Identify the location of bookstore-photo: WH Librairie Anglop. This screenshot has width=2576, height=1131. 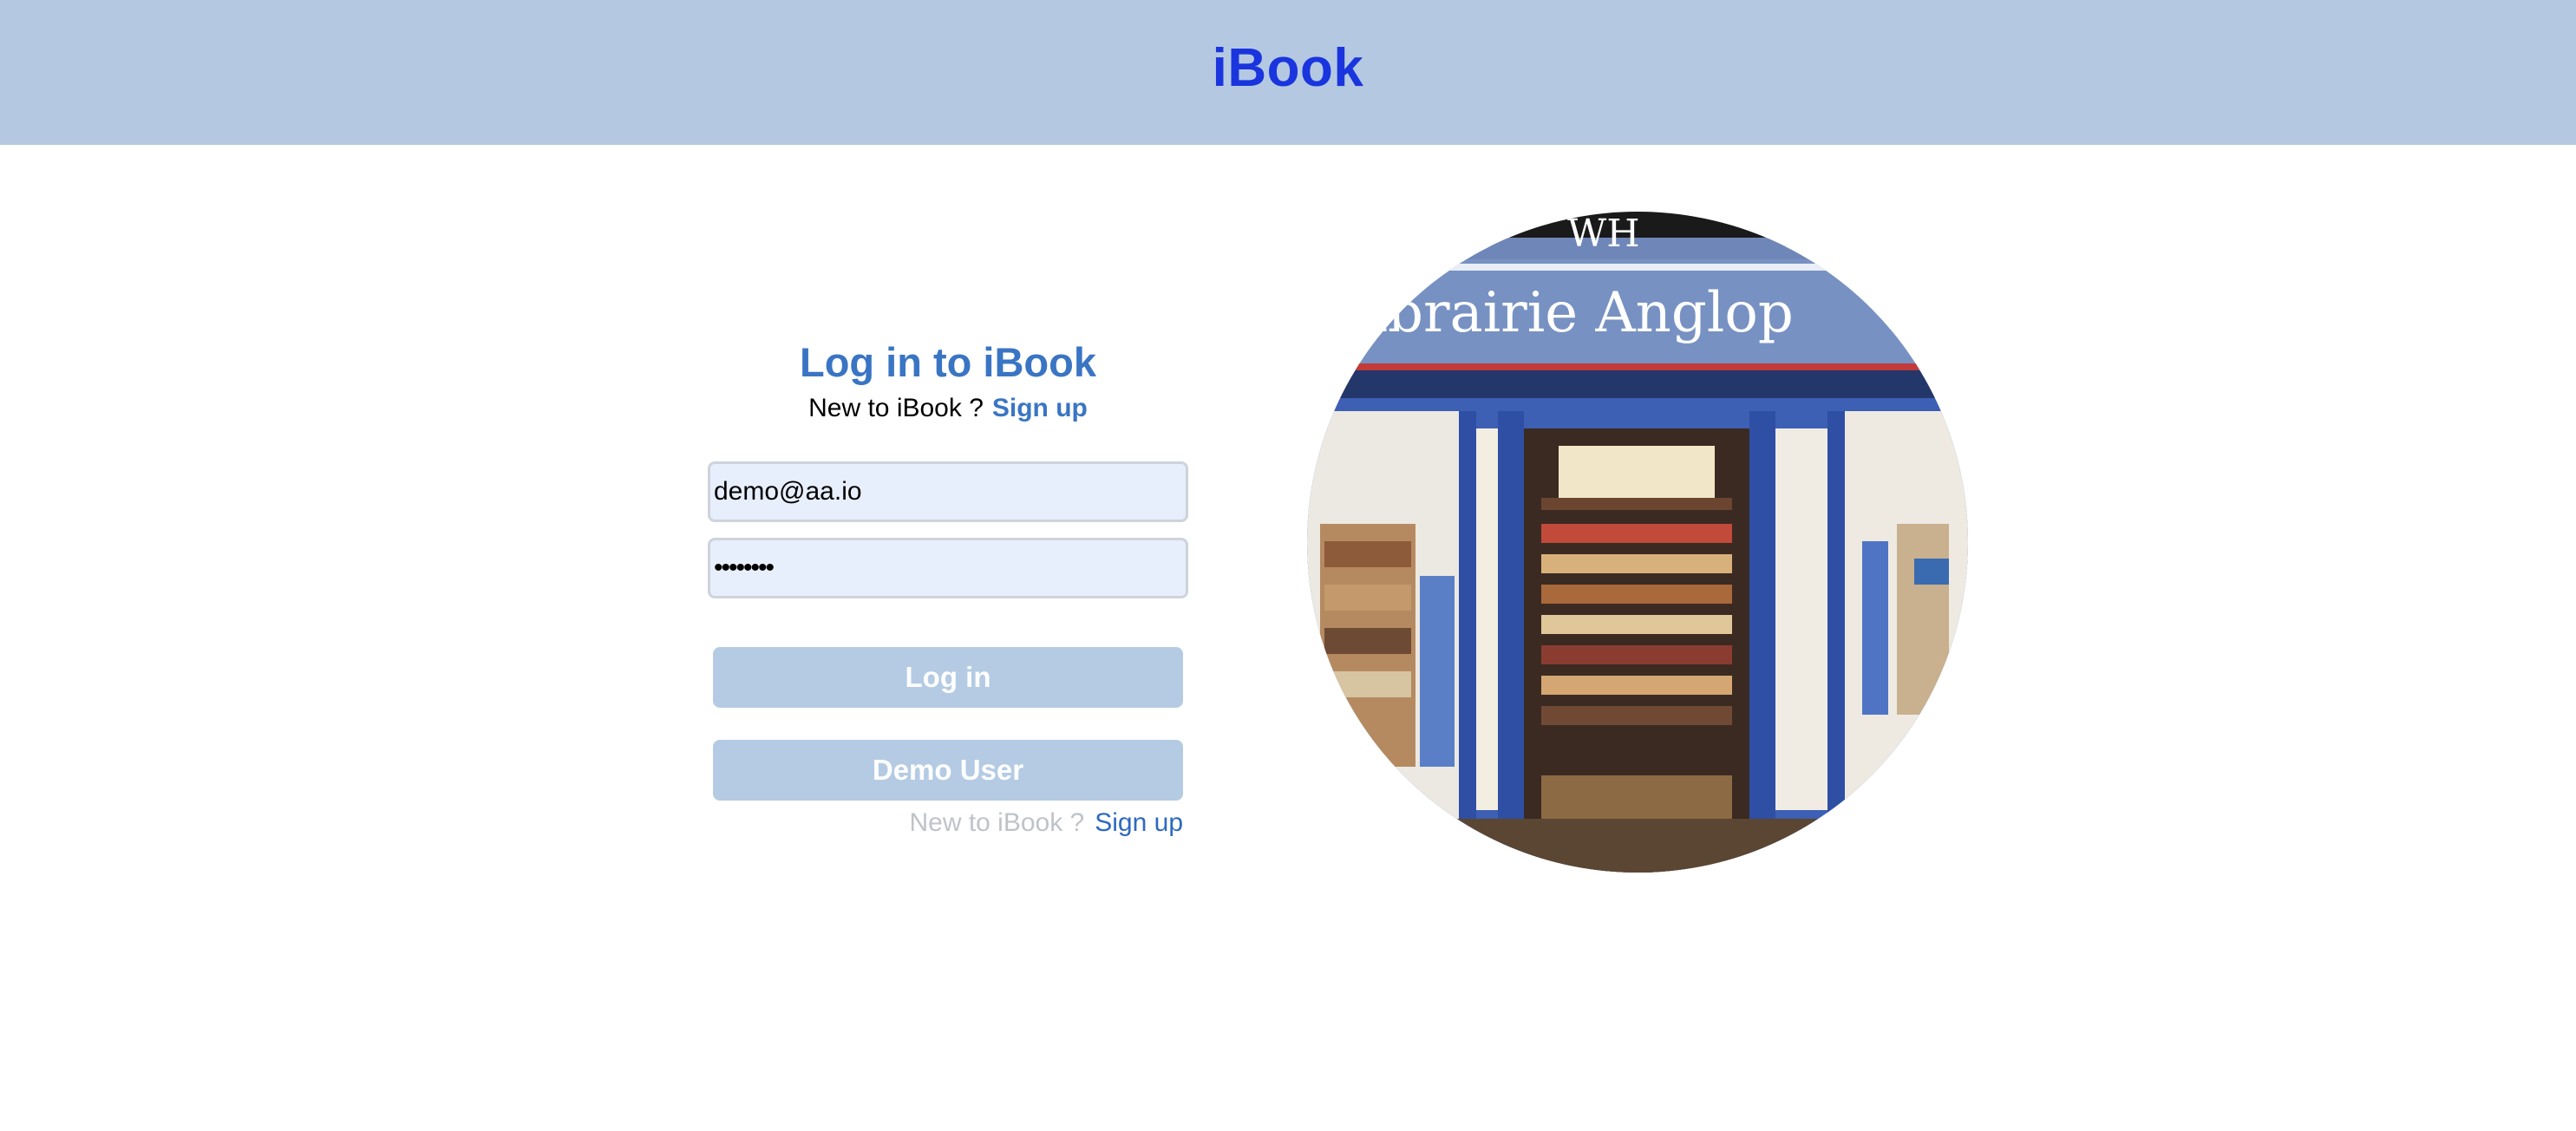
(1637, 542).